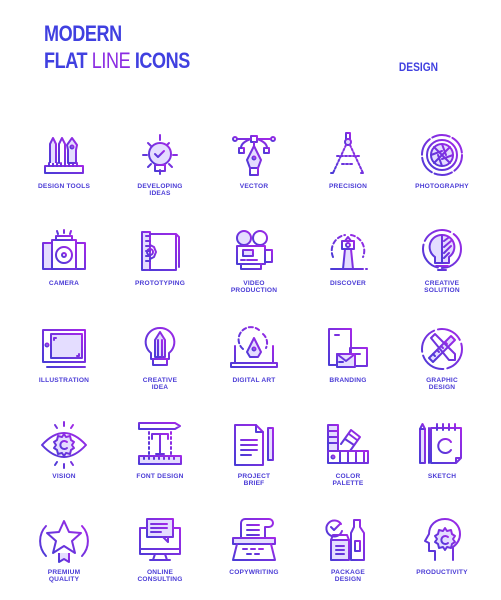  I want to click on creative-idea-icon, so click(160, 349).